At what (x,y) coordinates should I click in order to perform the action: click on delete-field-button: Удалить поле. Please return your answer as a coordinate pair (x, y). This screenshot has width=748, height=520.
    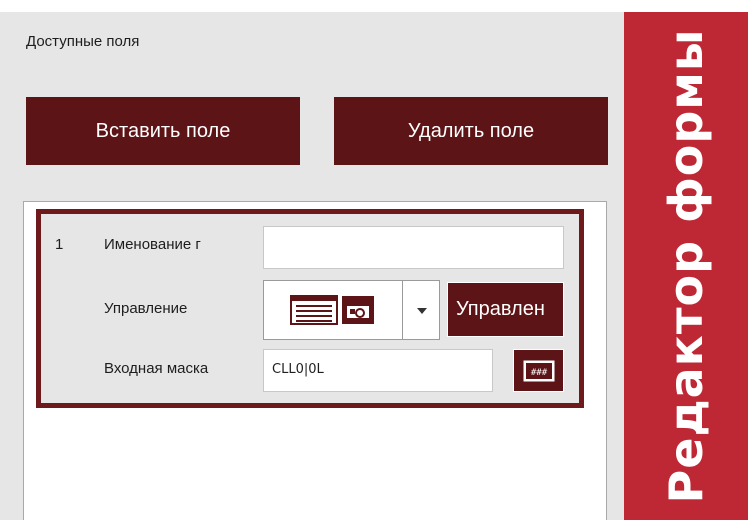
    Looking at the image, I should click on (471, 131).